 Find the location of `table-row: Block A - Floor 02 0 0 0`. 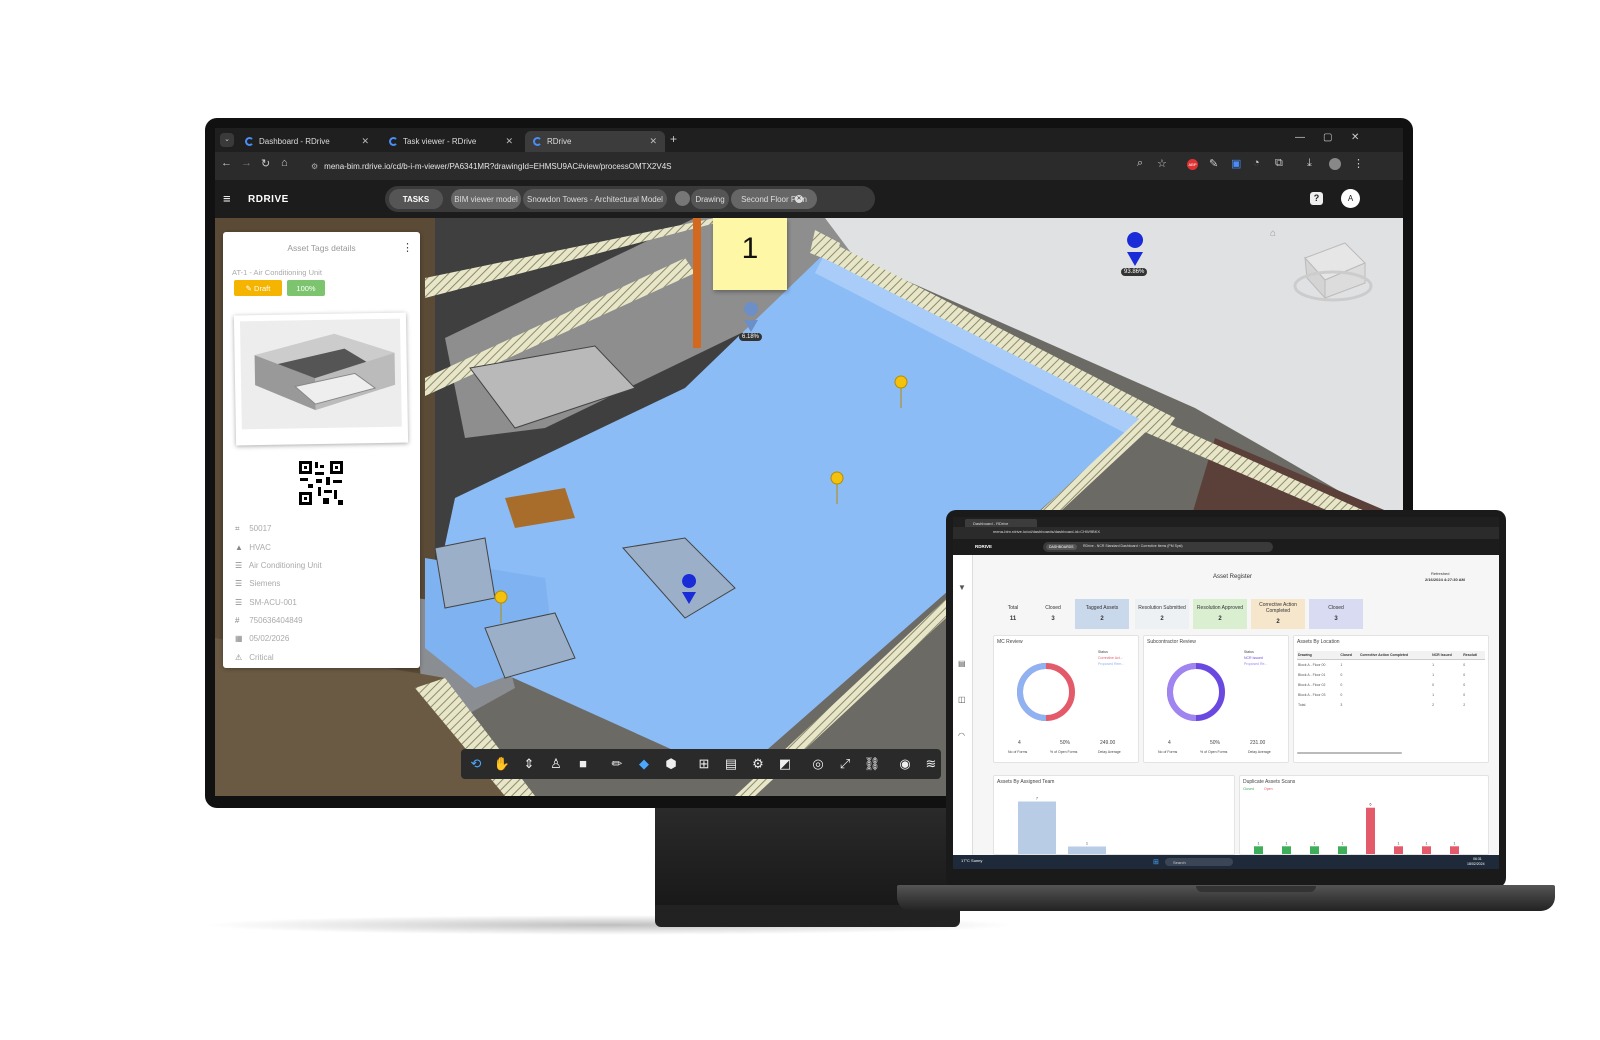

table-row: Block A - Floor 02 0 0 0 is located at coordinates (1391, 685).